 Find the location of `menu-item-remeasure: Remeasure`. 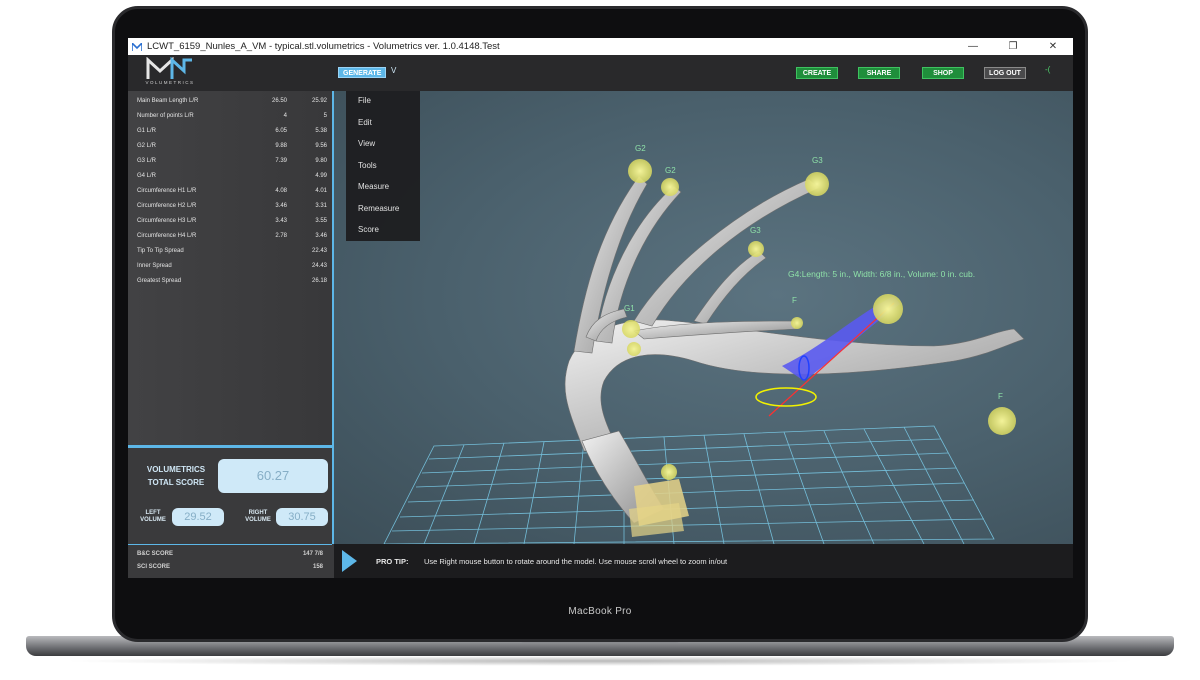

menu-item-remeasure: Remeasure is located at coordinates (378, 208).